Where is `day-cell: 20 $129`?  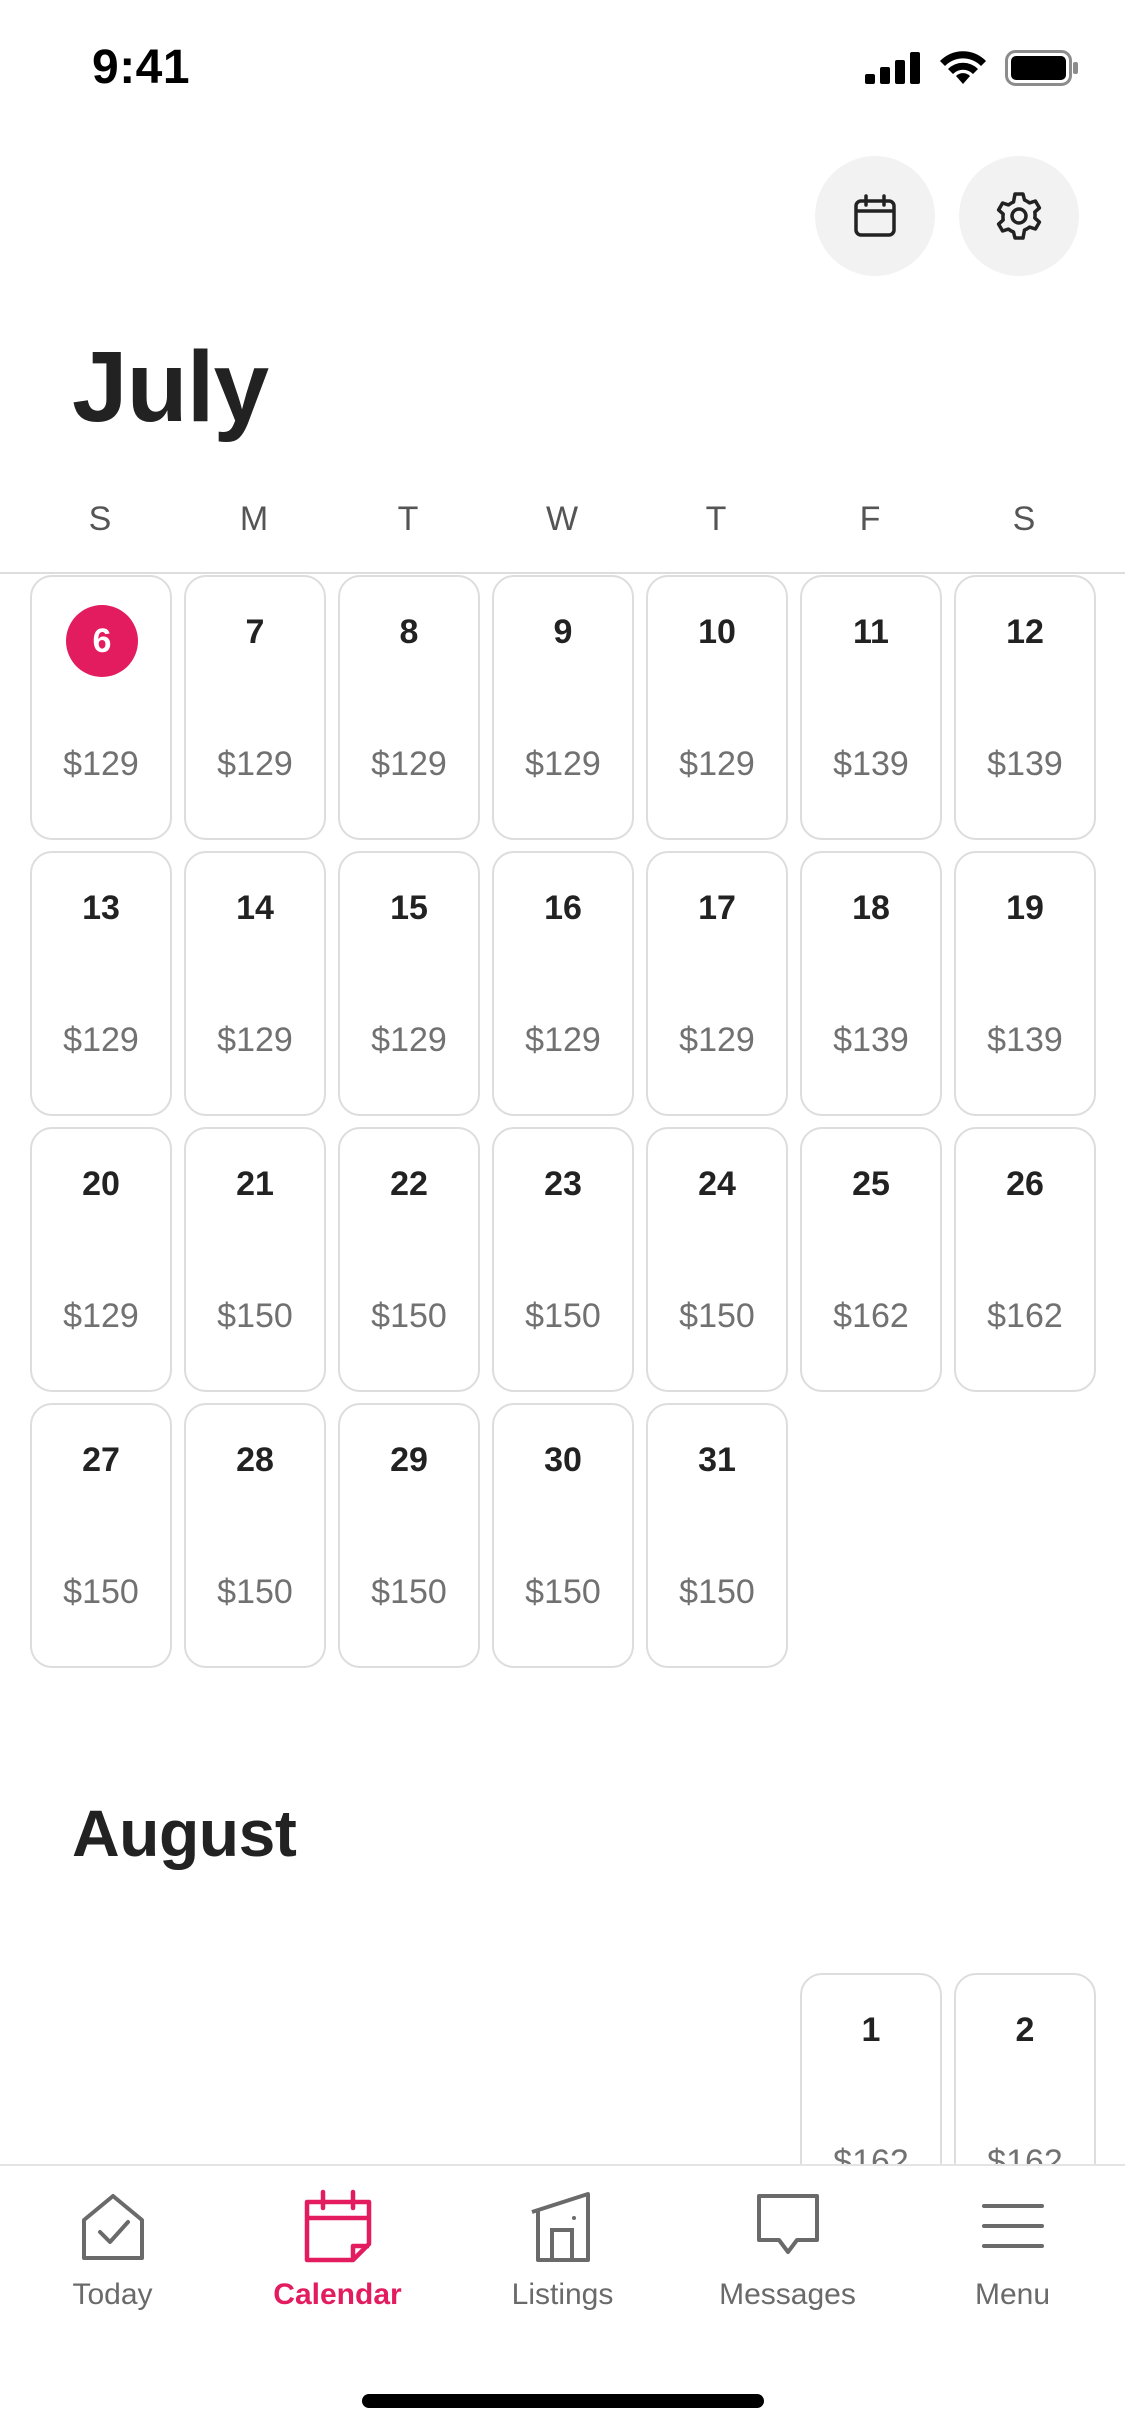 day-cell: 20 $129 is located at coordinates (101, 1259).